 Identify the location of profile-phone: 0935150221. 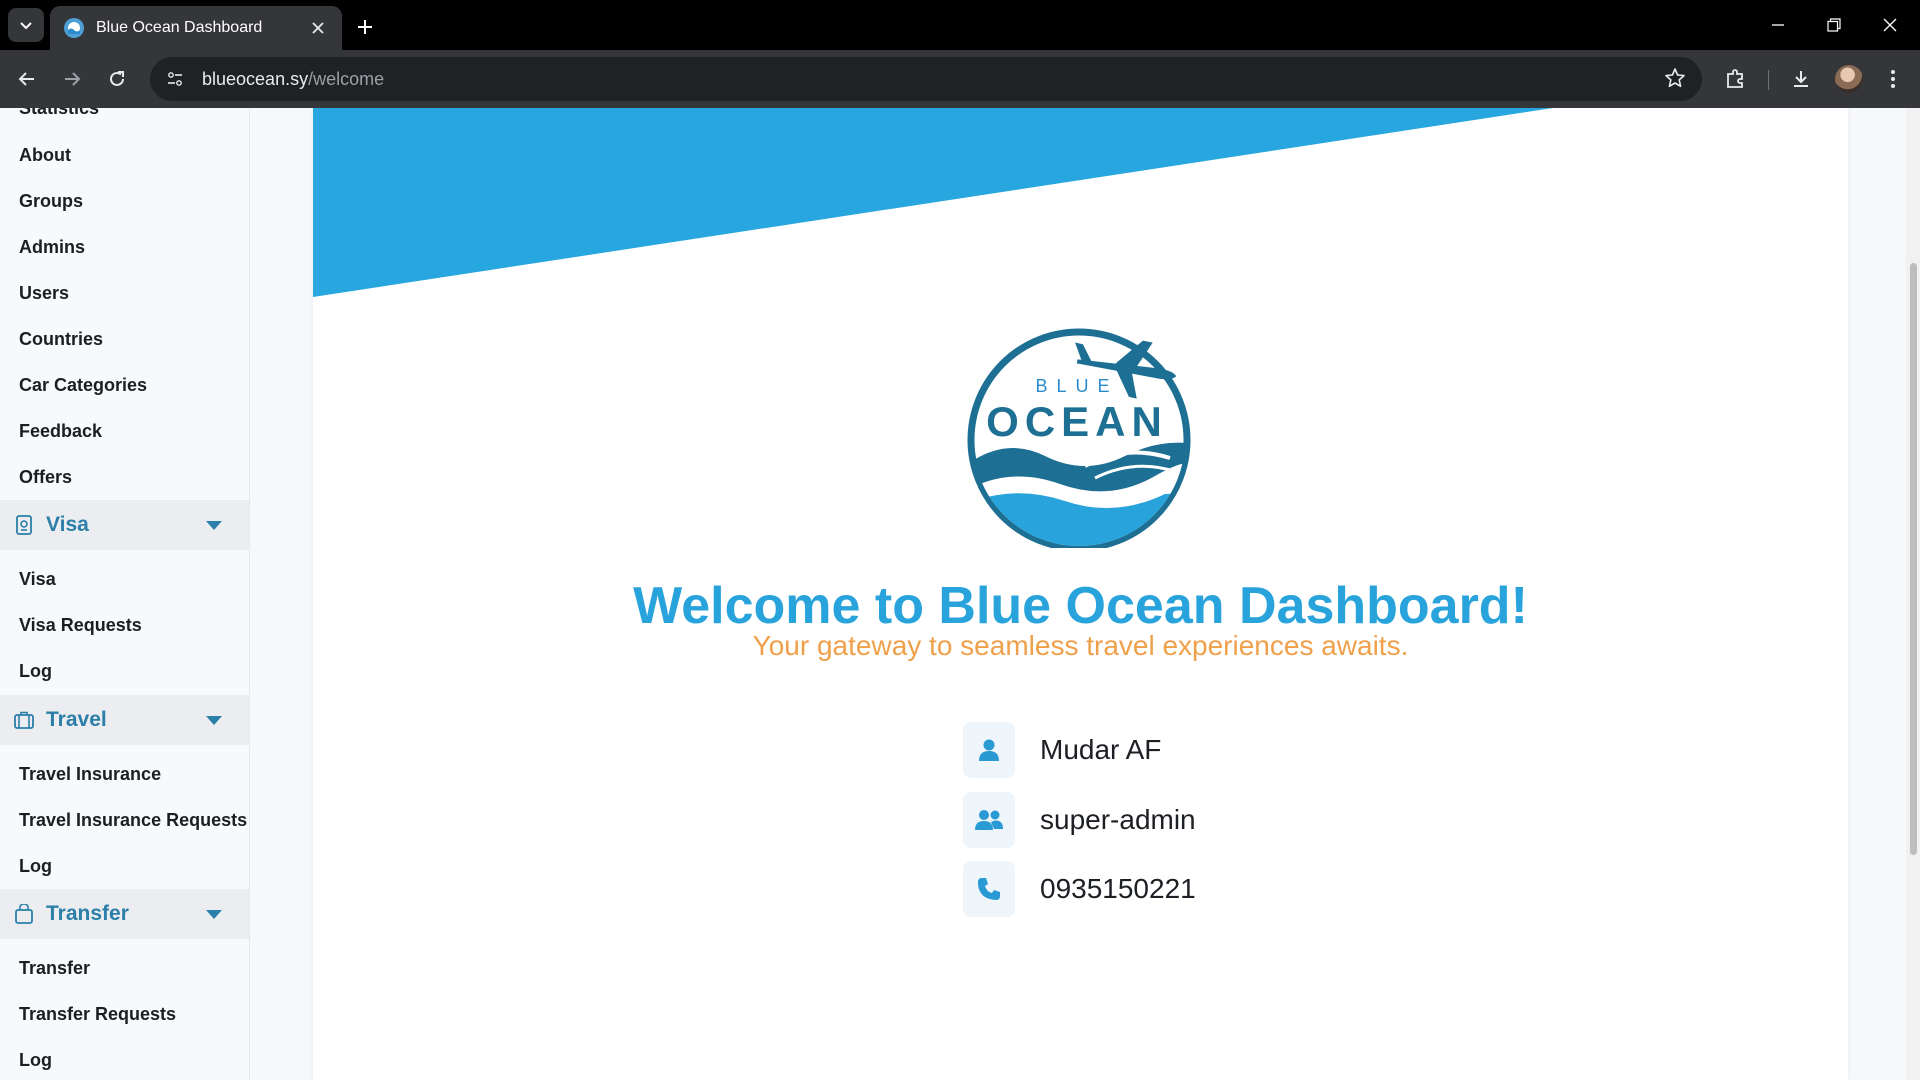
(1118, 888).